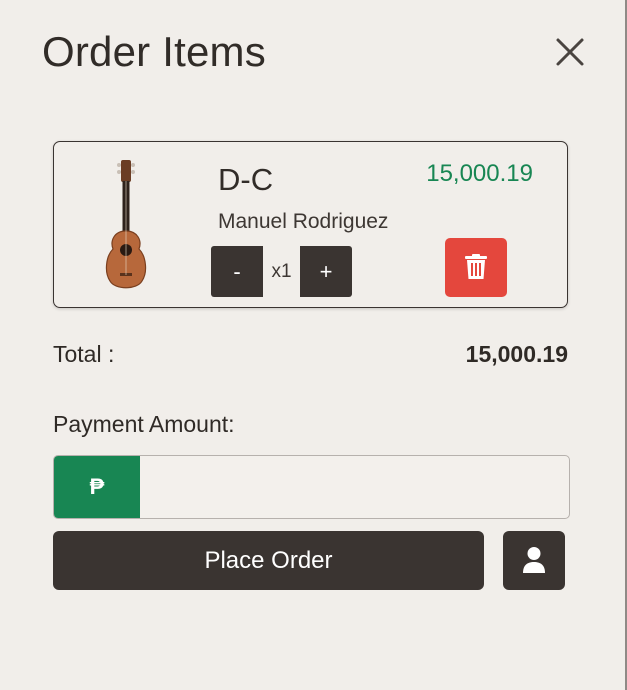  What do you see at coordinates (84, 354) in the screenshot?
I see `total-label: Total :` at bounding box center [84, 354].